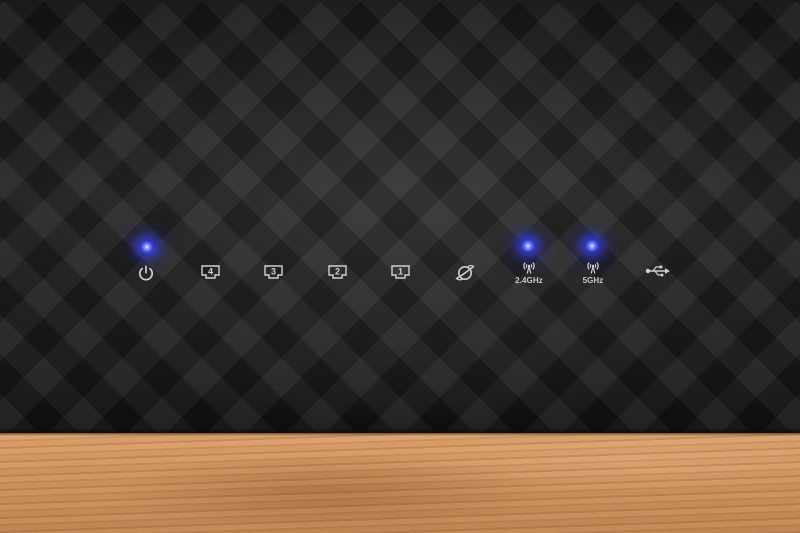  What do you see at coordinates (465, 273) in the screenshot?
I see `internet-globe-icon` at bounding box center [465, 273].